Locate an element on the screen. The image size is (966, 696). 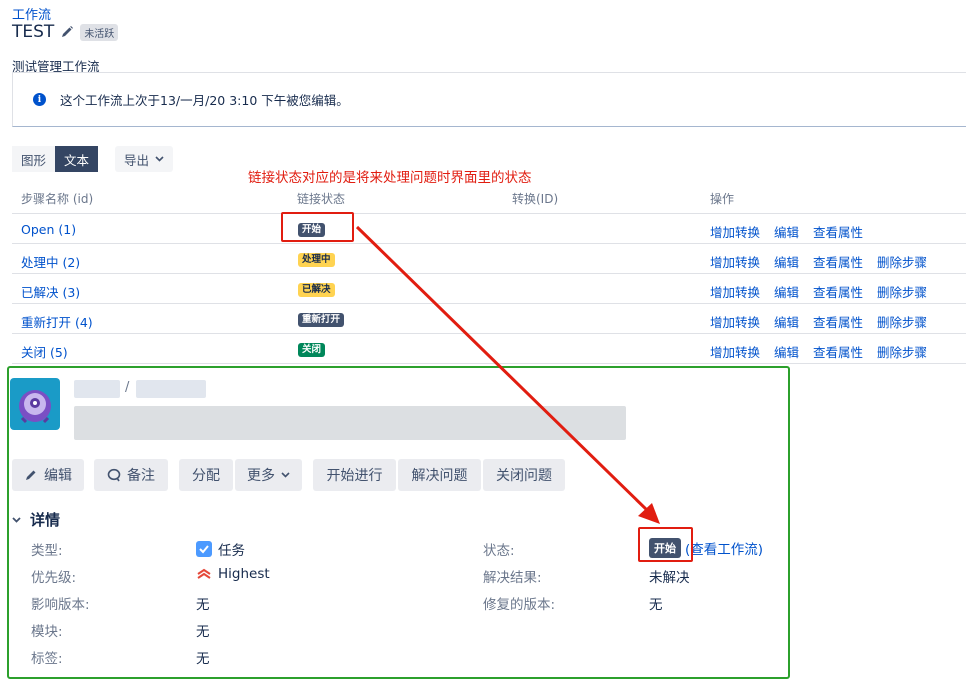
annotation-arrow is located at coordinates (507, 374).